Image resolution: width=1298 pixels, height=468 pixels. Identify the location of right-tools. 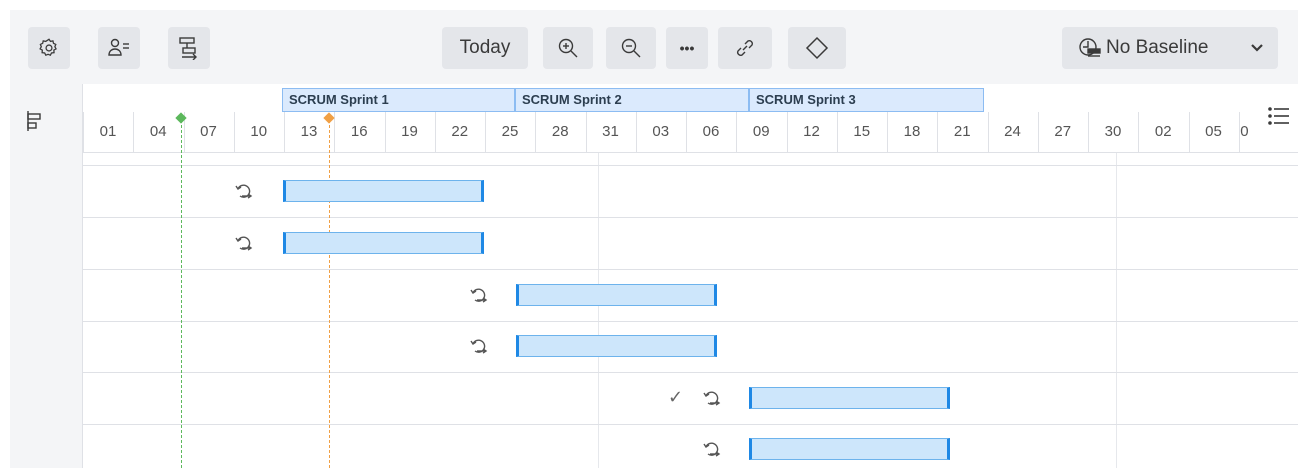
(1274, 118).